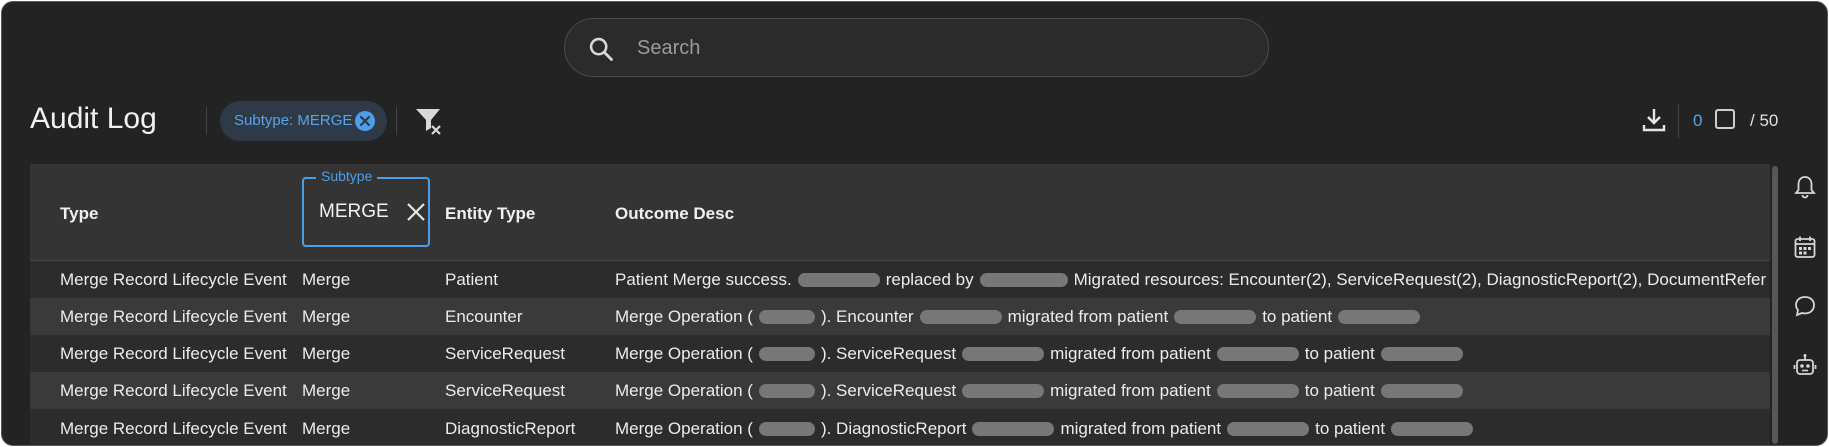 The image size is (1829, 447). I want to click on download-icon, so click(1654, 120).